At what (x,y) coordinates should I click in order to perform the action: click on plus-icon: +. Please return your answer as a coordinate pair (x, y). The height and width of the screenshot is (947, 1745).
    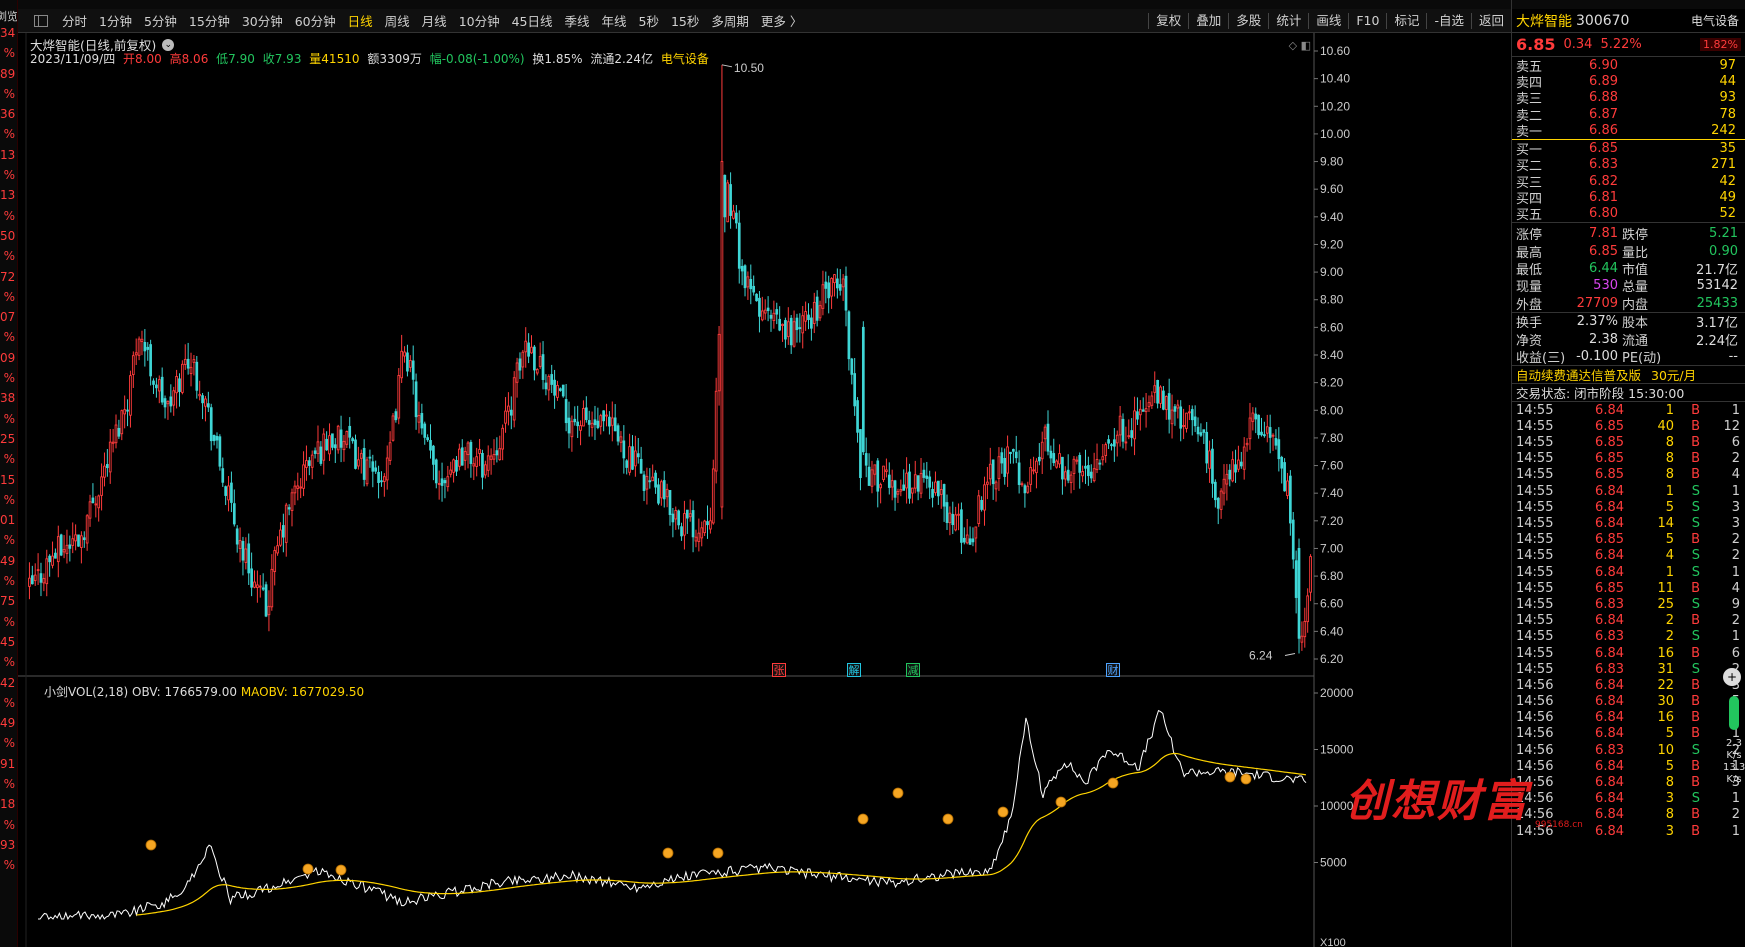
    Looking at the image, I should click on (1732, 677).